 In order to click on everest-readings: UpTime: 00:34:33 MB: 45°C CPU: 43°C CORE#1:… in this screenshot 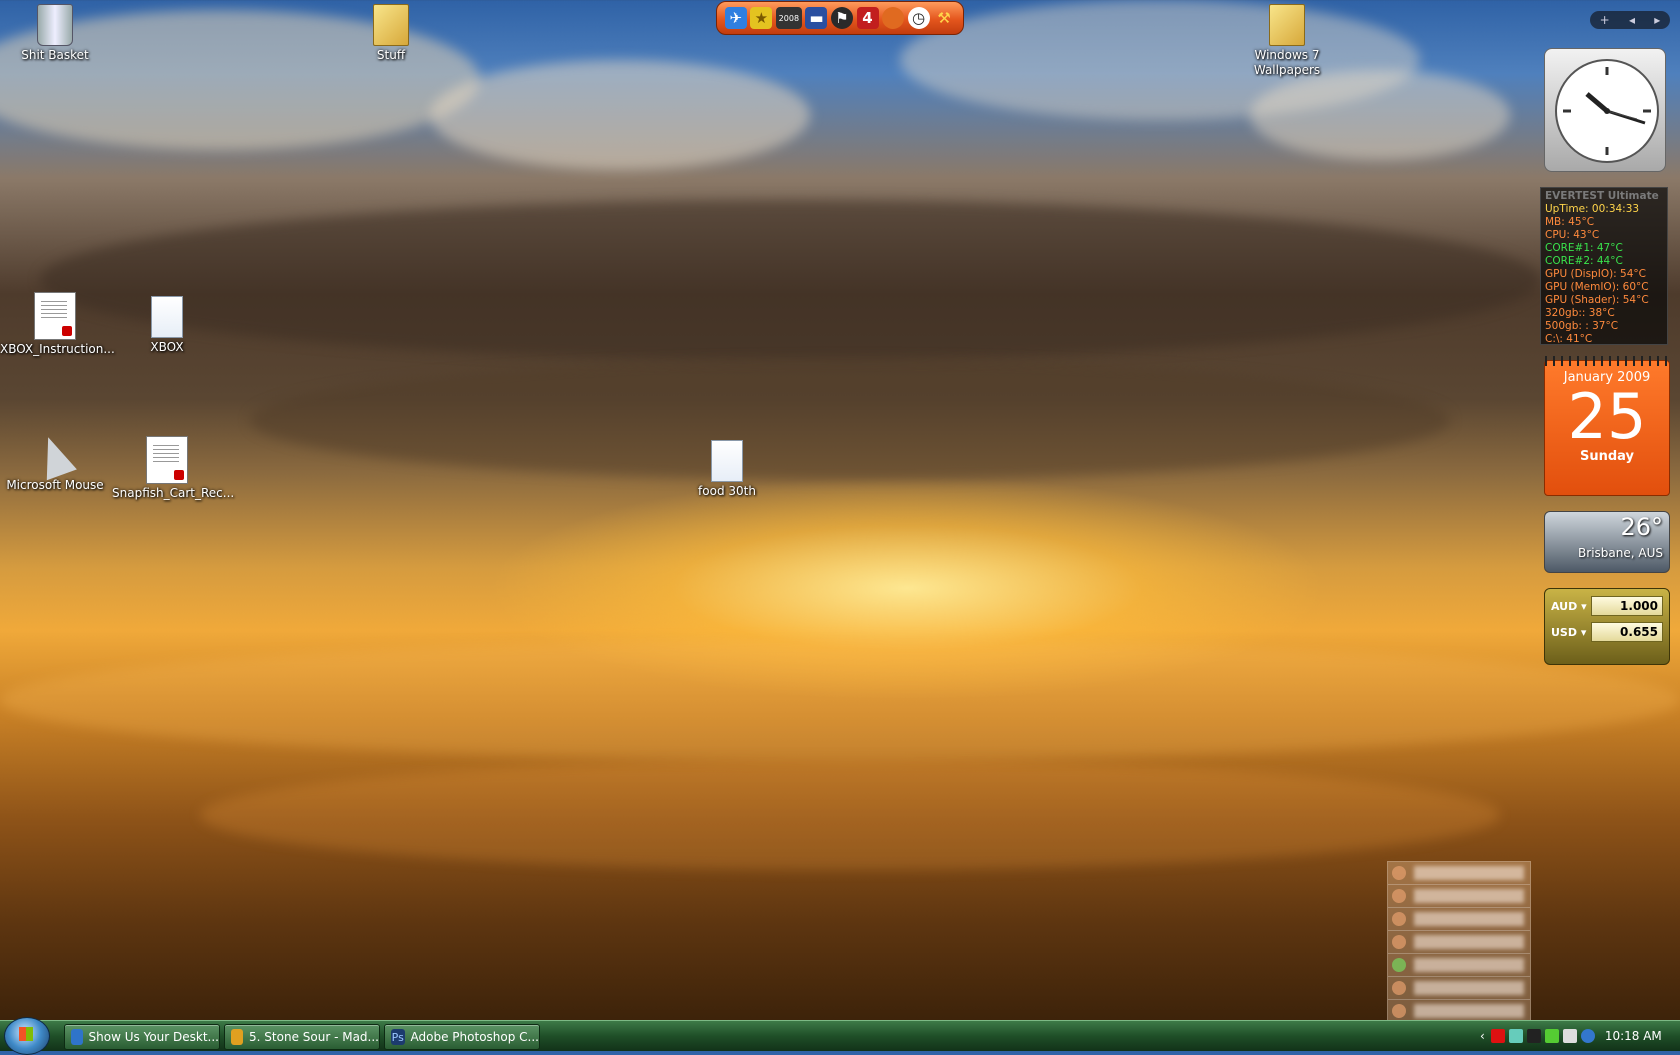, I will do `click(1604, 274)`.